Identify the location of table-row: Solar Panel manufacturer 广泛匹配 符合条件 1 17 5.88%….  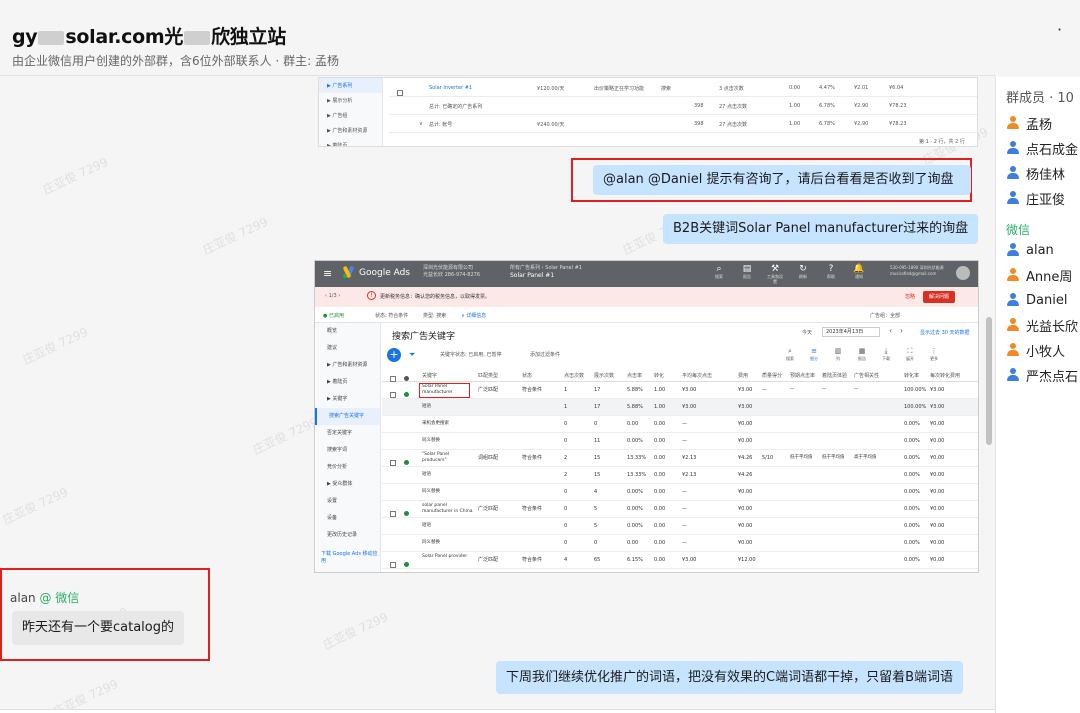
(680, 390).